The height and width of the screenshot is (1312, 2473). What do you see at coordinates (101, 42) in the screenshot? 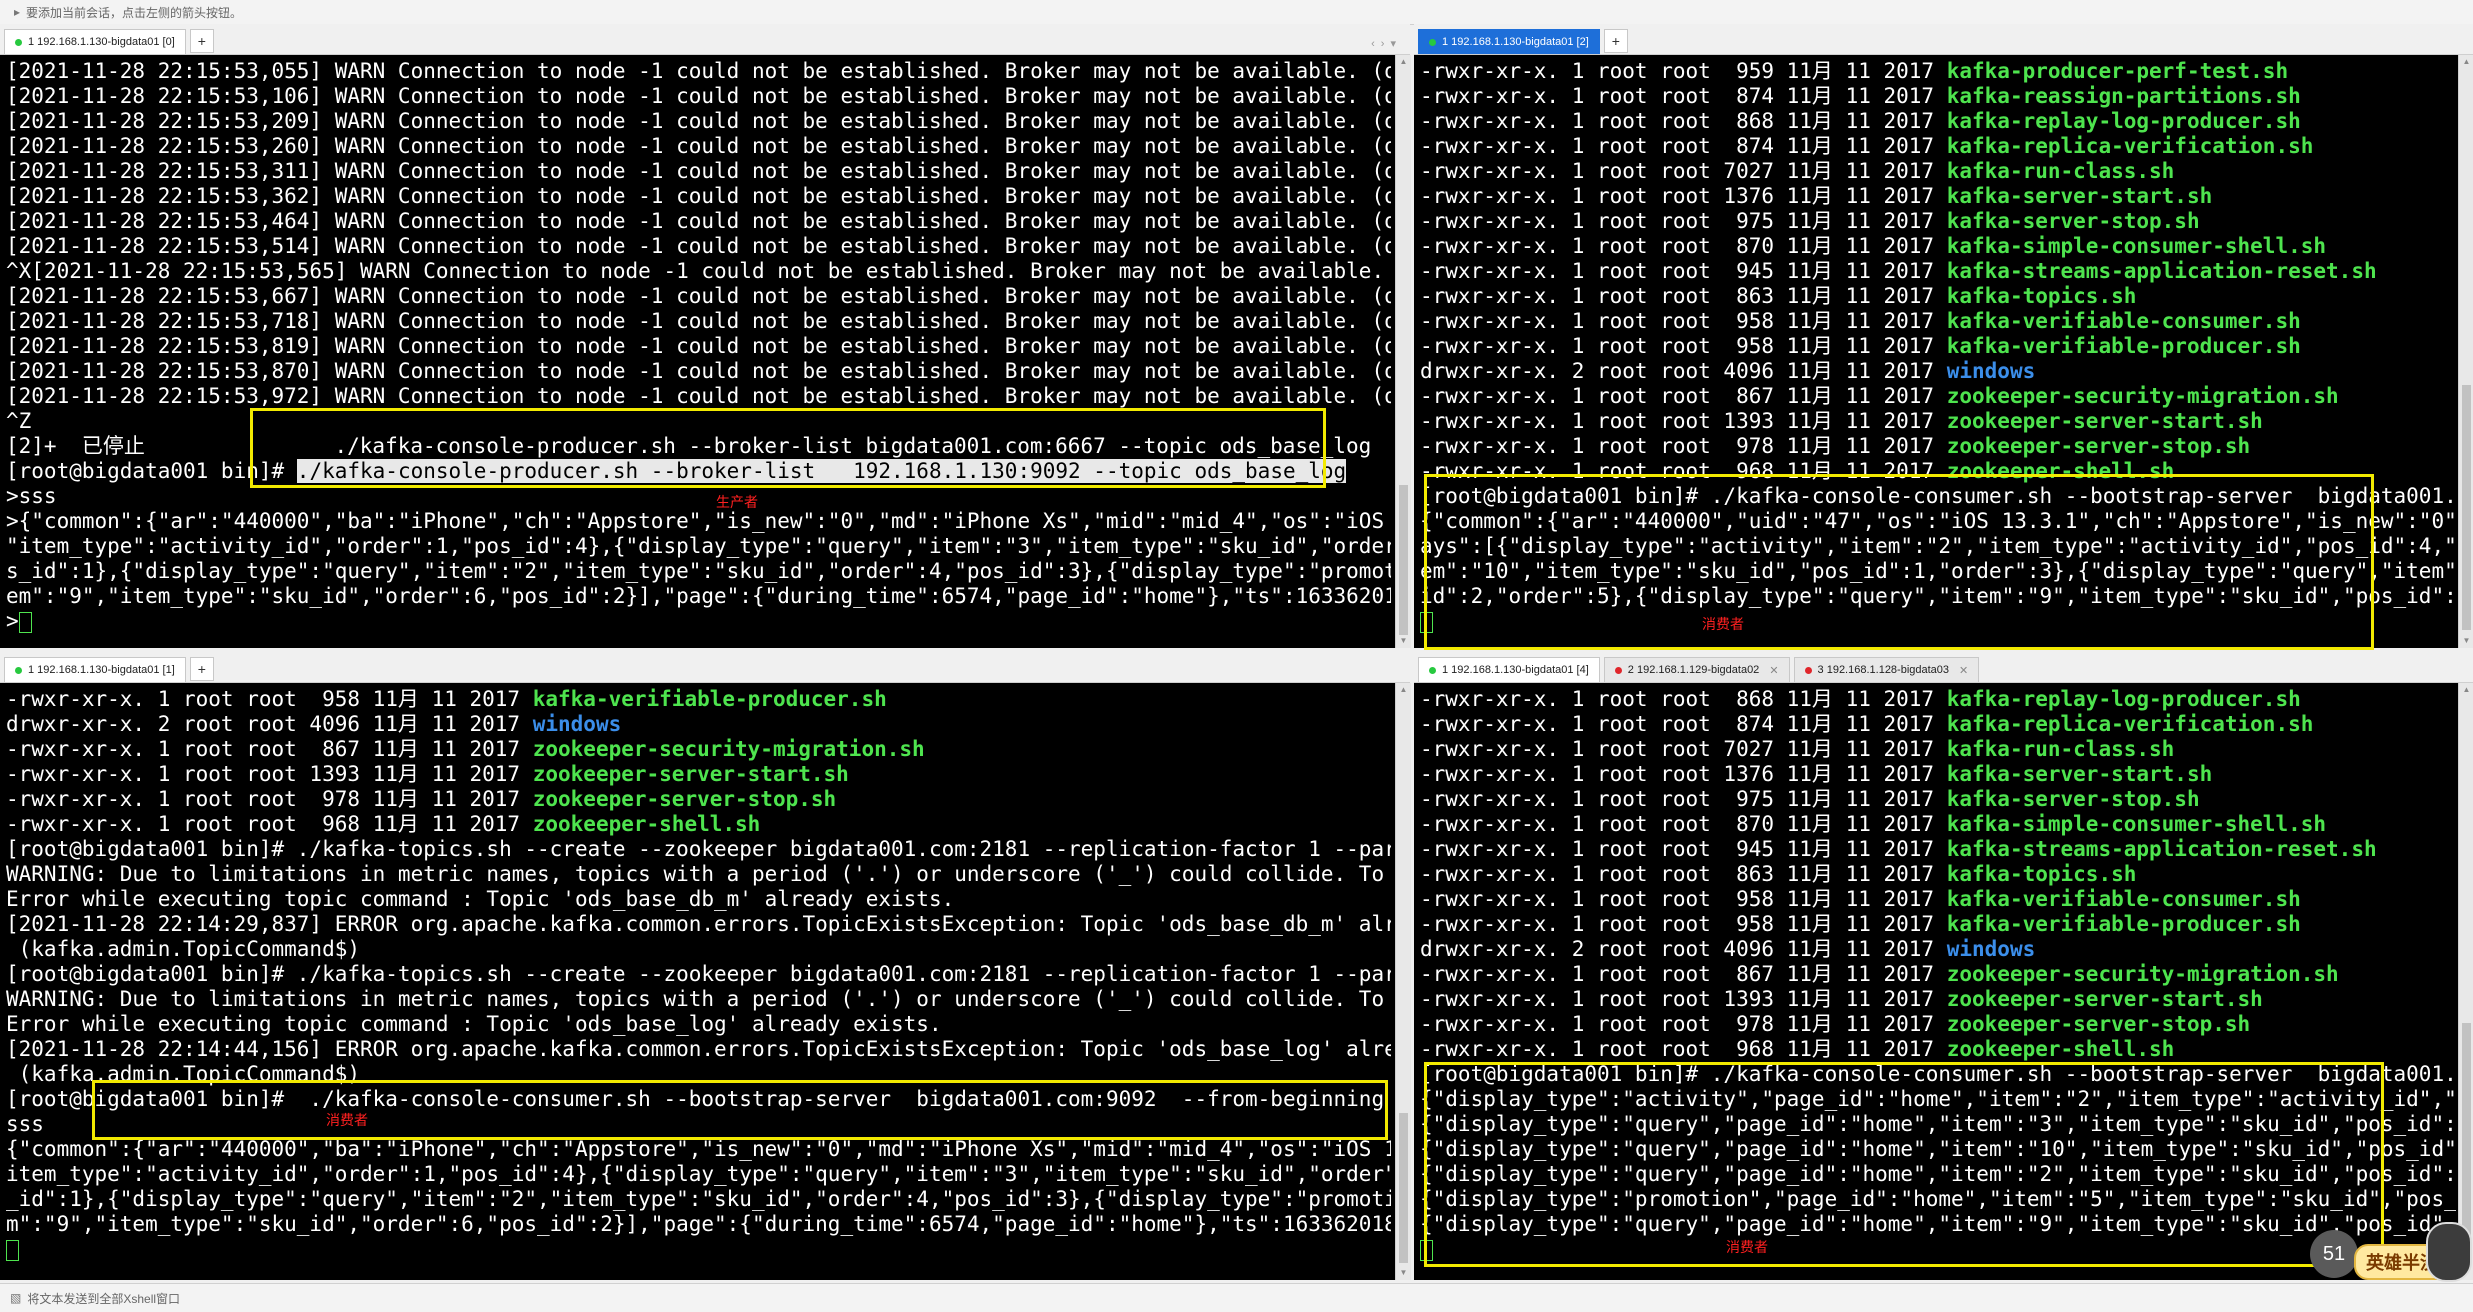
I see `tab-label: 1 192.168.1.130-bigdata01 [0]` at bounding box center [101, 42].